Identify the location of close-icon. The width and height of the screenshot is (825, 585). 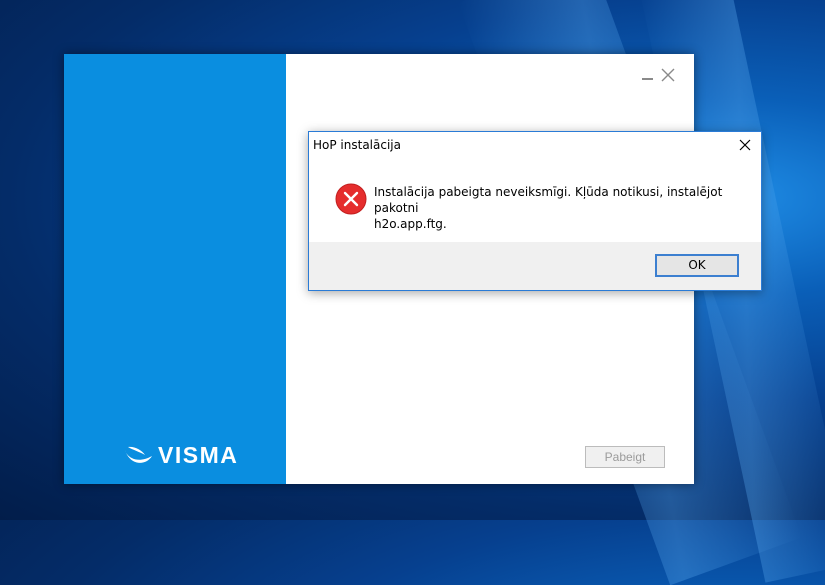
(668, 75).